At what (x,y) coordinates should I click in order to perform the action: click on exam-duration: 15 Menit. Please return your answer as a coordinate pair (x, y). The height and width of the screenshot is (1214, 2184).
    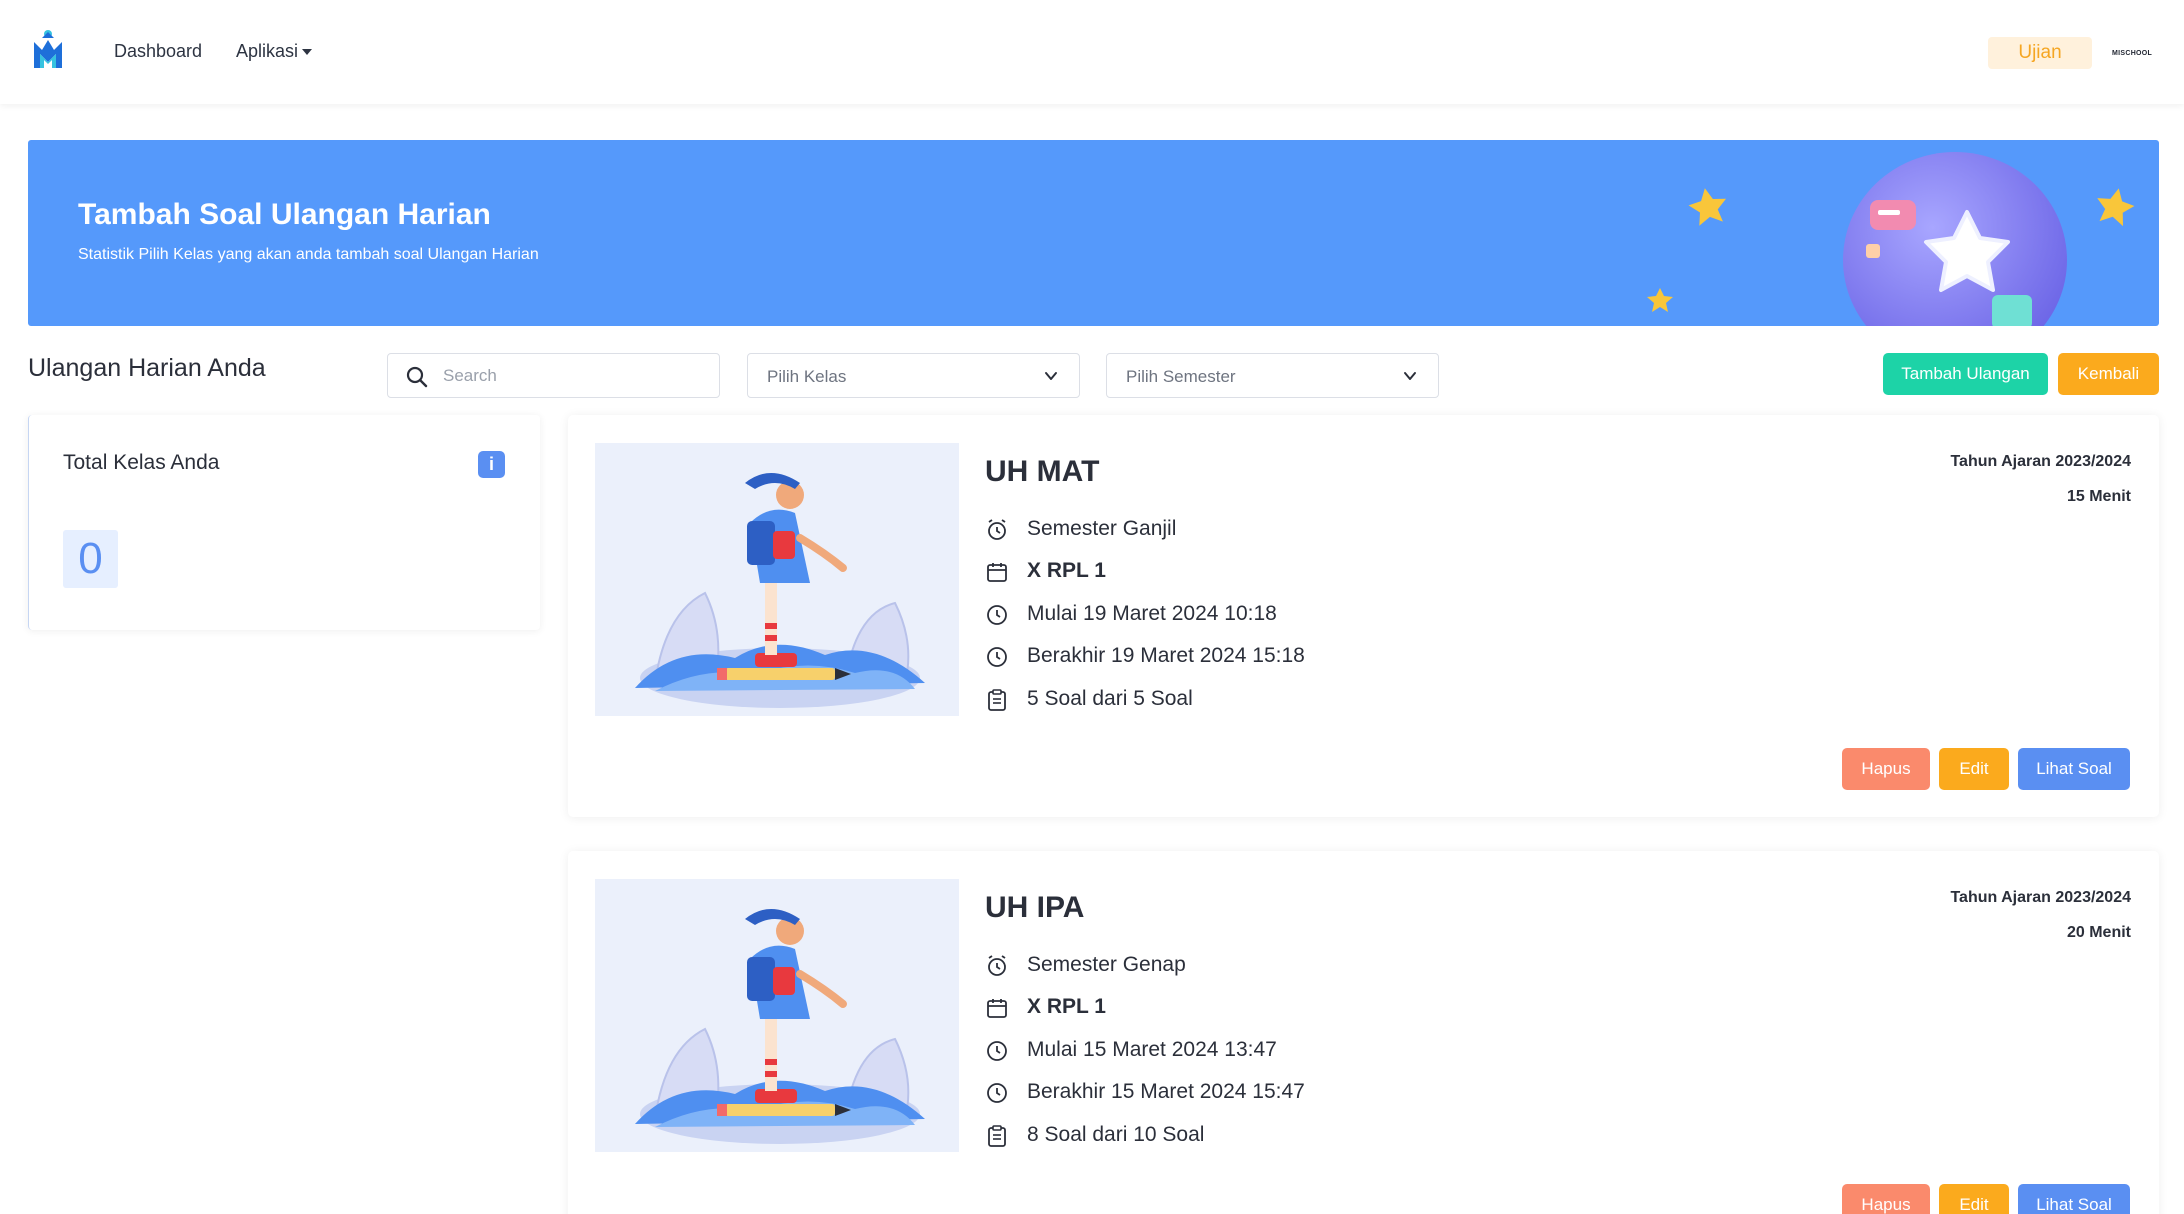
    Looking at the image, I should click on (2098, 496).